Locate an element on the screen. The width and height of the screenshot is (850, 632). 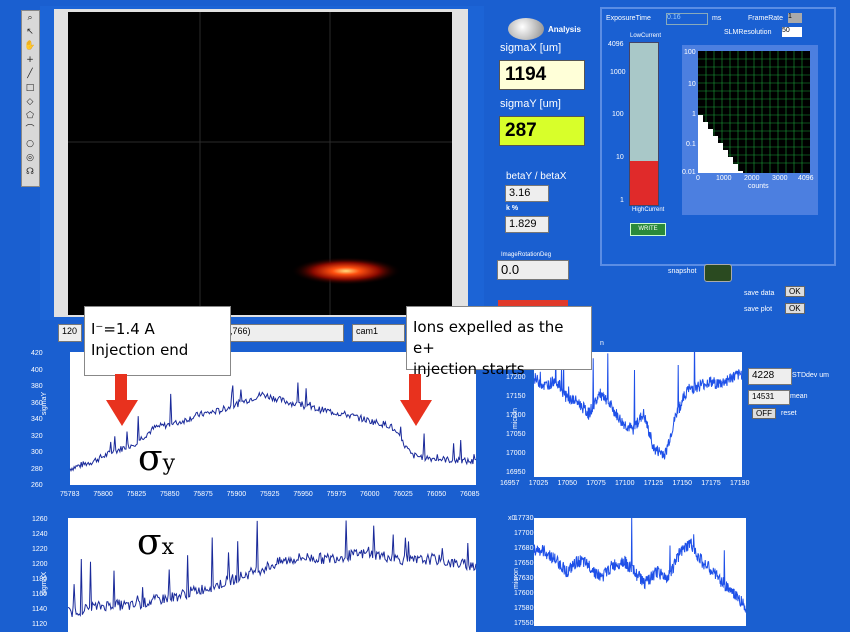
sigmax-value: 1194 is located at coordinates (542, 75).